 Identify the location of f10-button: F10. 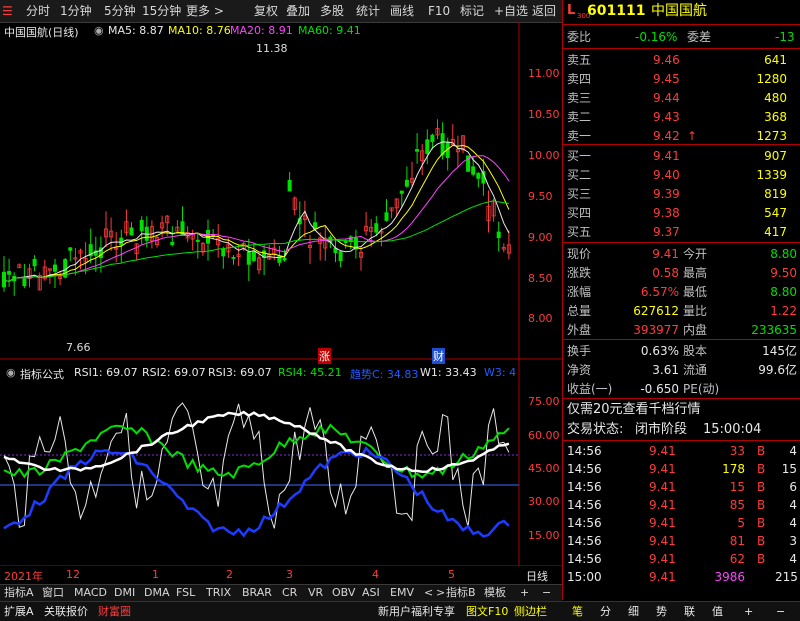
(439, 11).